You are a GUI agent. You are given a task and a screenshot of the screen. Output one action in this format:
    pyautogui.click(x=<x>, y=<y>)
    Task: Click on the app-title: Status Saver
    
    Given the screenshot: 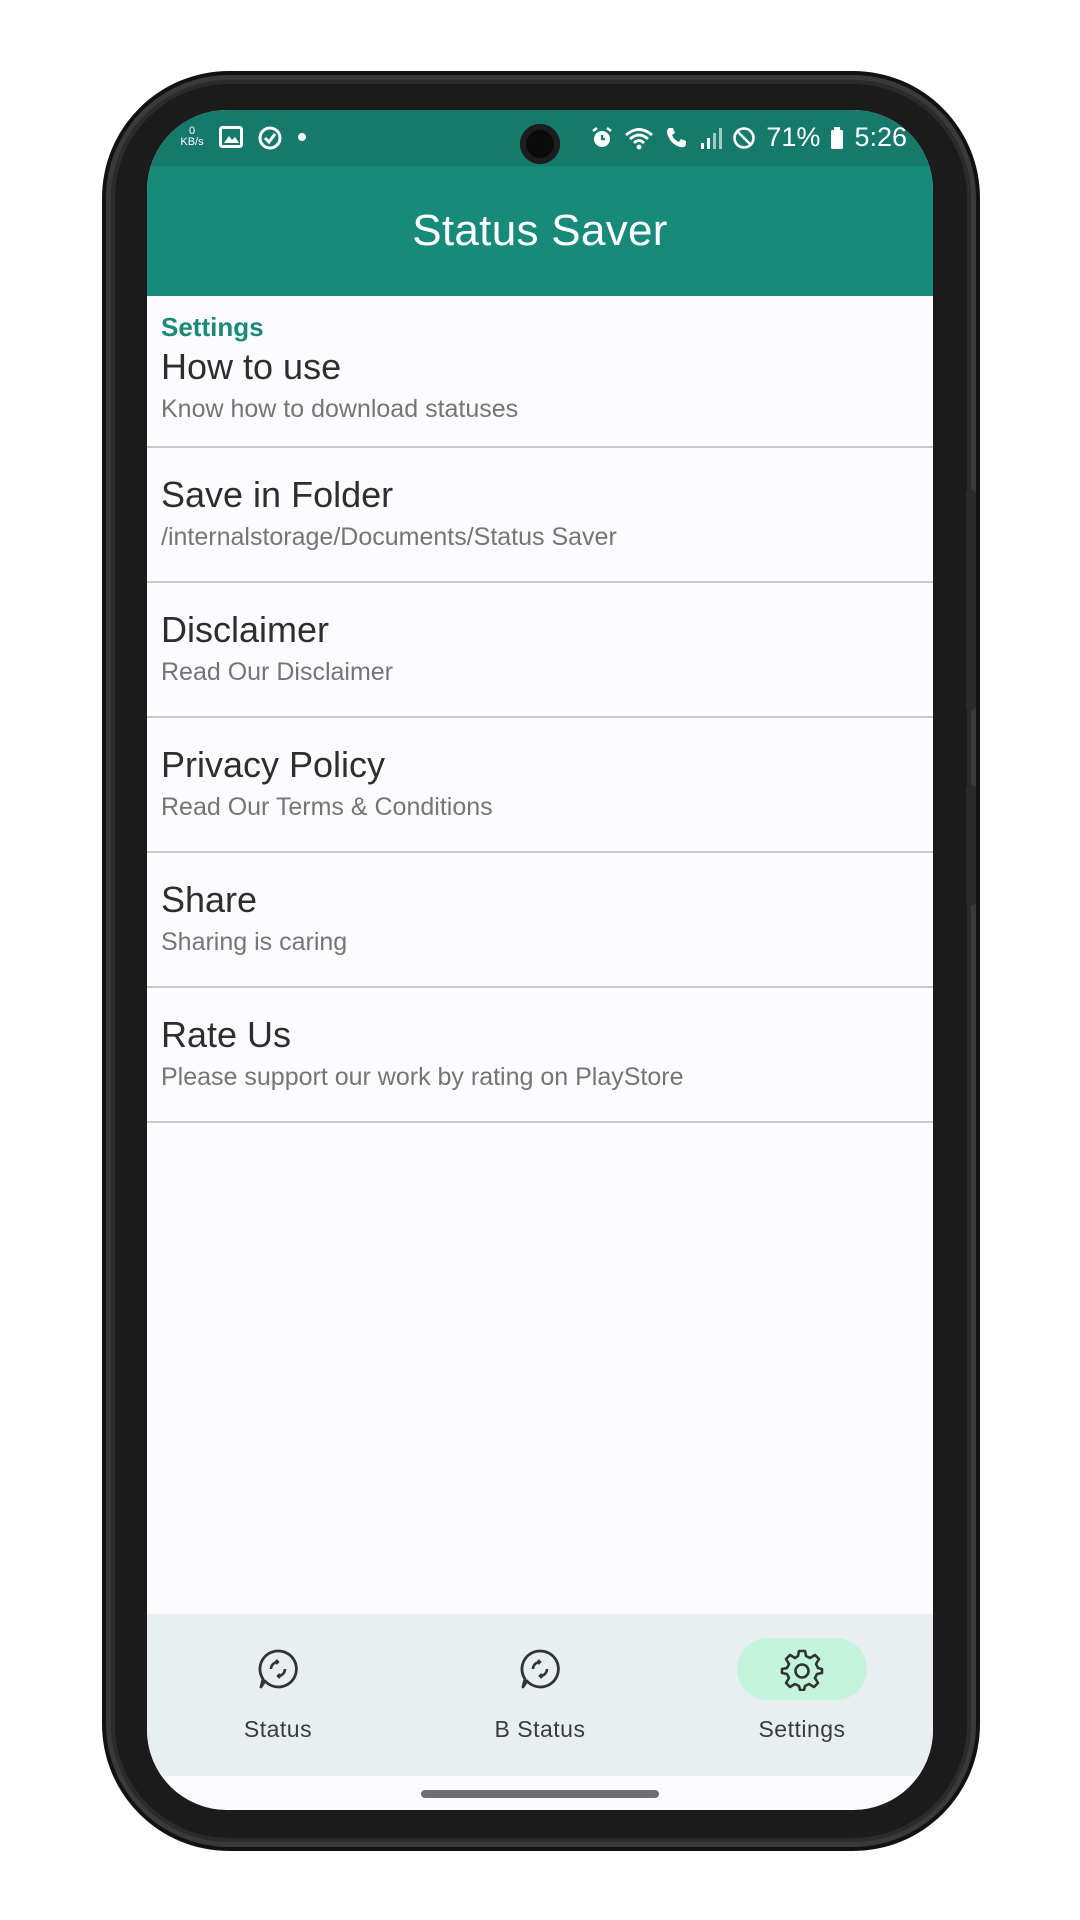 What is the action you would take?
    pyautogui.click(x=540, y=230)
    